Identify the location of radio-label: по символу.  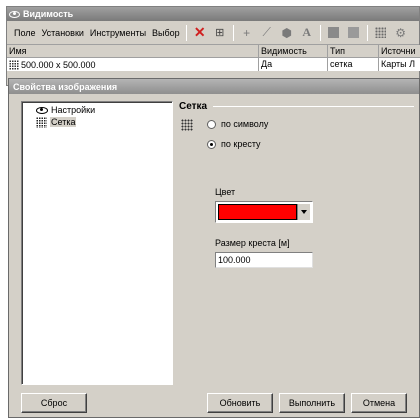
(245, 124).